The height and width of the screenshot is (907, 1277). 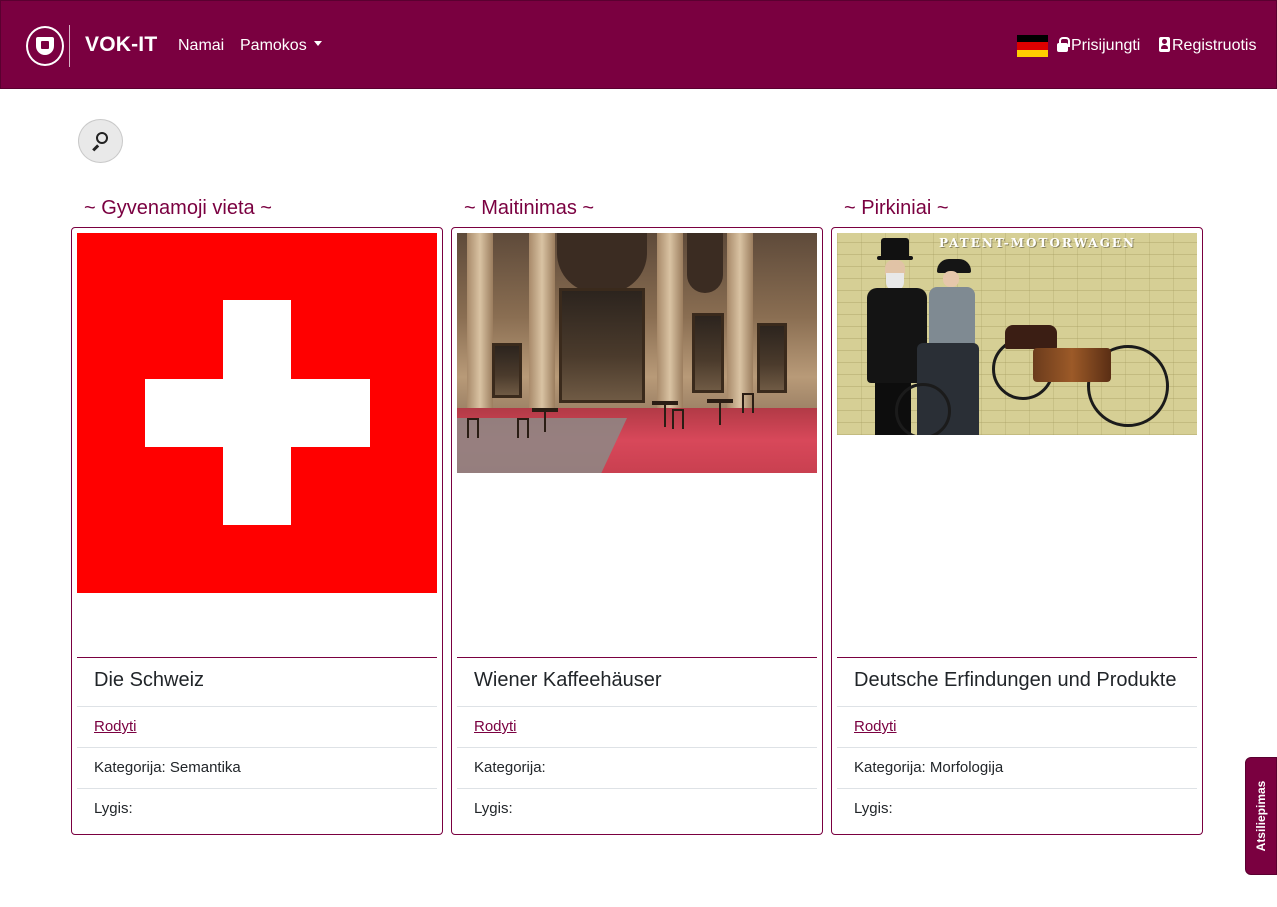 I want to click on login-link: Prisijungti, so click(x=1098, y=46).